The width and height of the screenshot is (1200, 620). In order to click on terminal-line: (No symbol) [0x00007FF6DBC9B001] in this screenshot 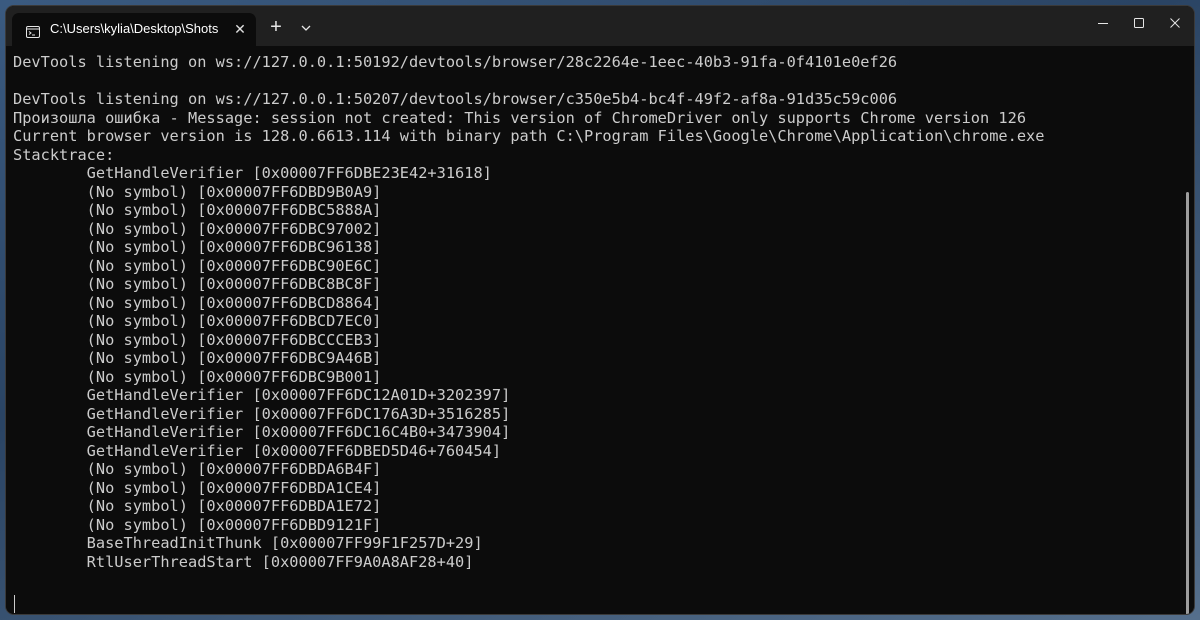, I will do `click(197, 376)`.